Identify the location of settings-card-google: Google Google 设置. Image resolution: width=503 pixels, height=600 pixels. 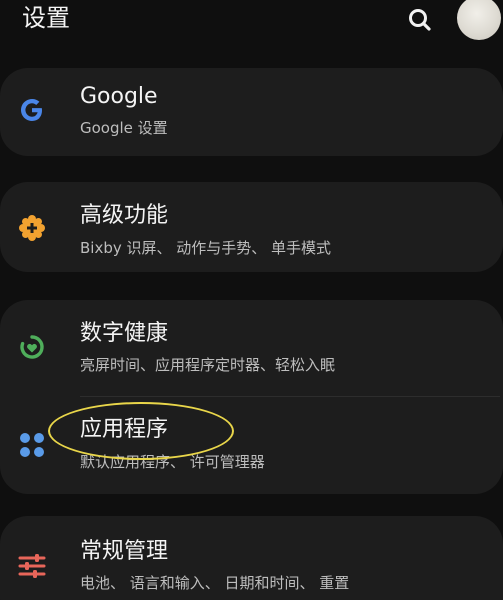
(251, 112).